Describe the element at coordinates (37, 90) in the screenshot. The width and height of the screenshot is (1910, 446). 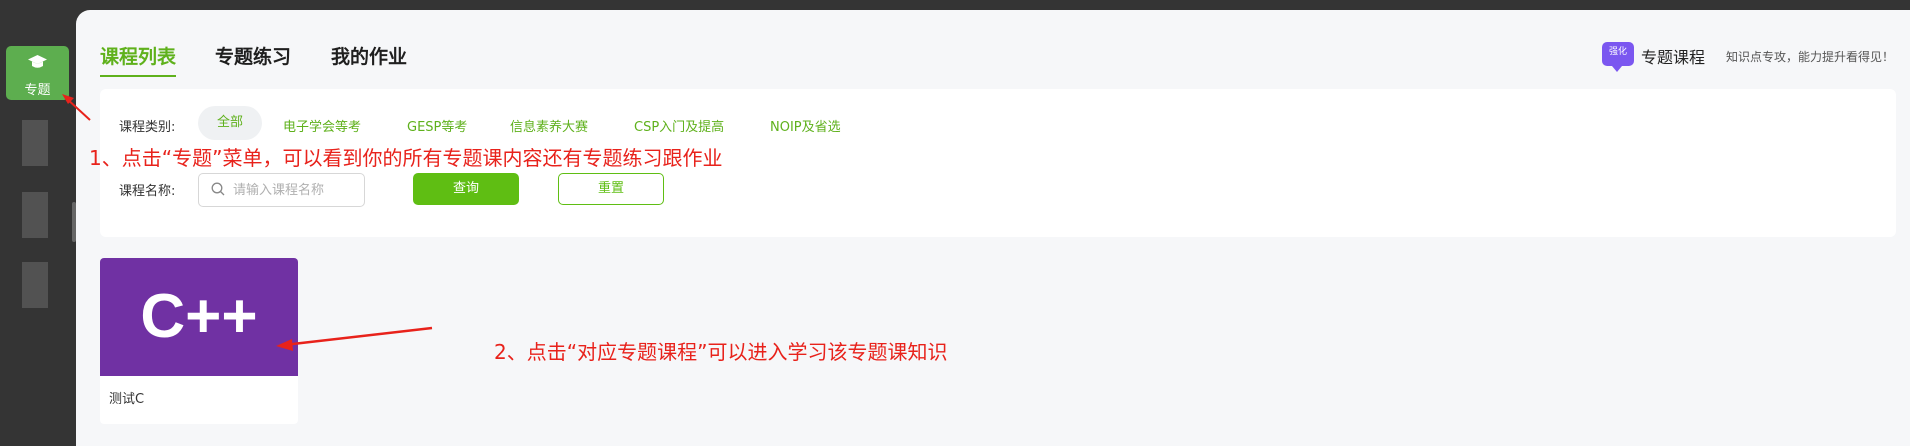
I see `sidebar-item-label: 专题` at that location.